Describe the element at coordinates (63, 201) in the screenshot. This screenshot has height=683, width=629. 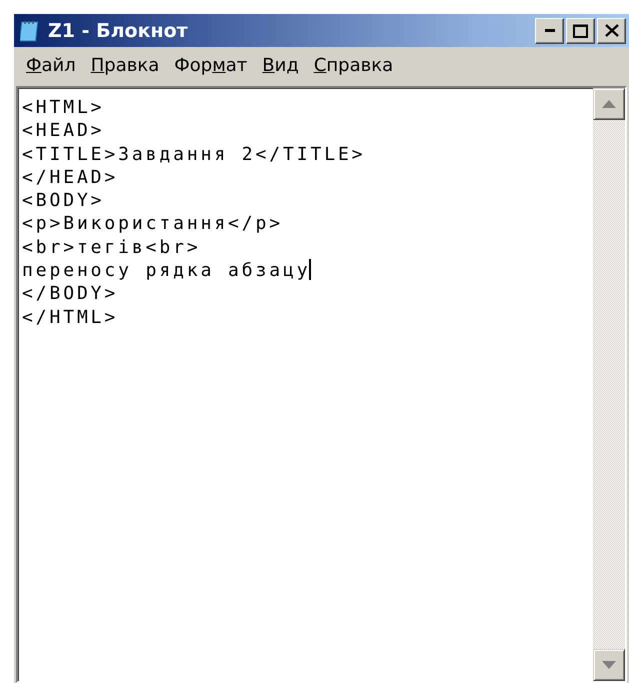
I see `text-line: <BODY>` at that location.